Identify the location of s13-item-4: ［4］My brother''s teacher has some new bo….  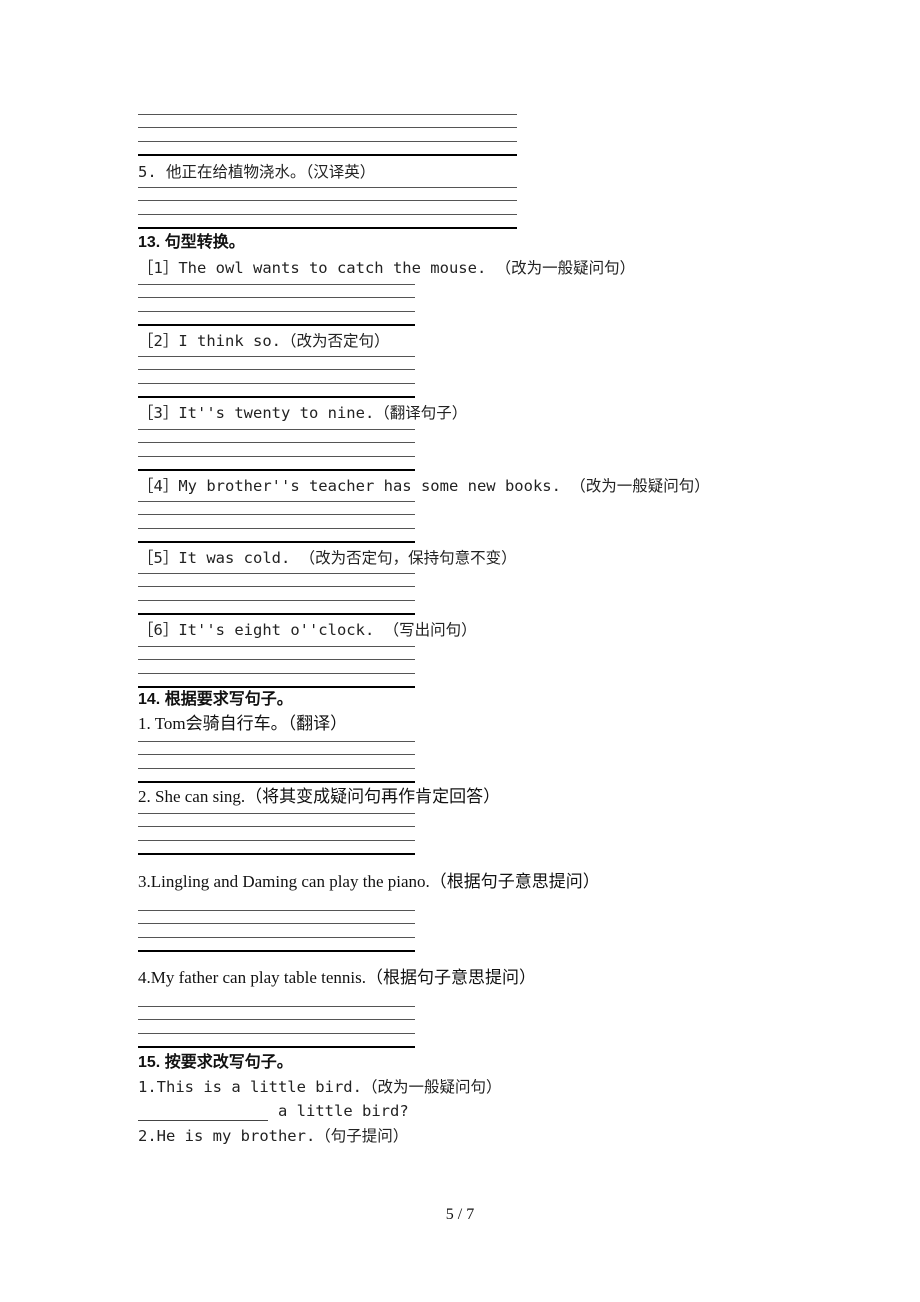
(424, 486).